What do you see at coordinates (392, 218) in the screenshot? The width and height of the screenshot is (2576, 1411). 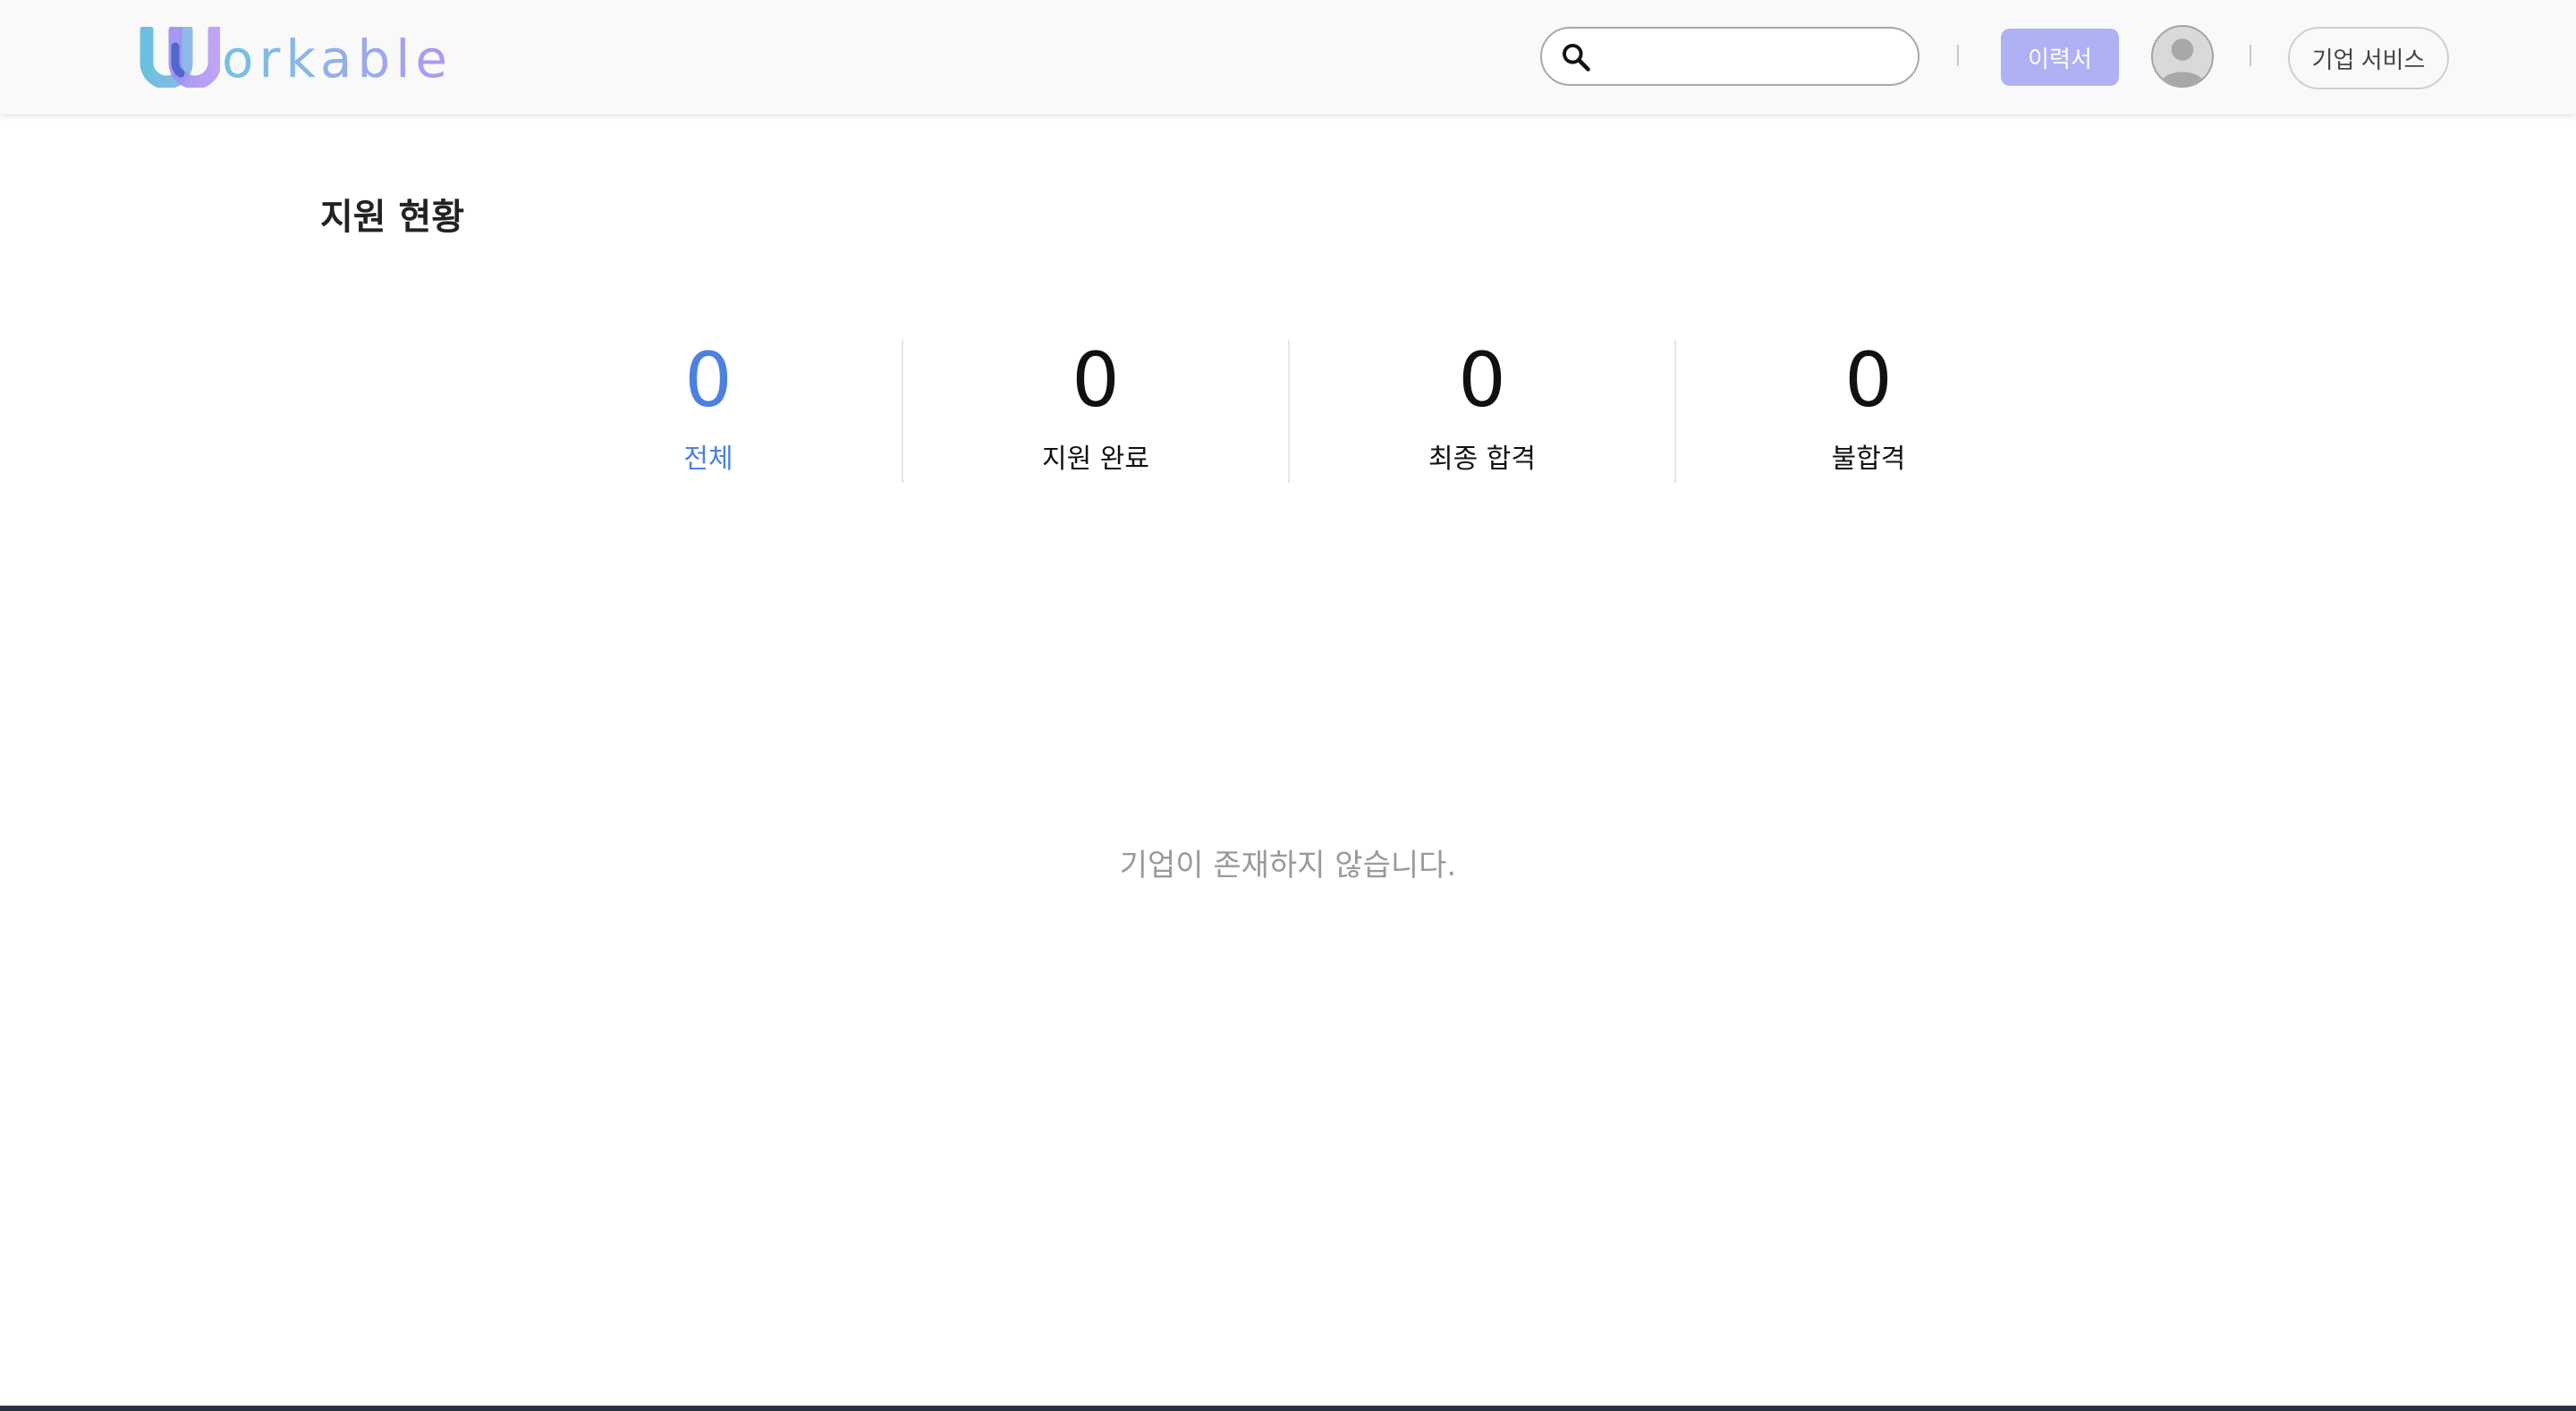 I see `page-title: 지원 현황` at bounding box center [392, 218].